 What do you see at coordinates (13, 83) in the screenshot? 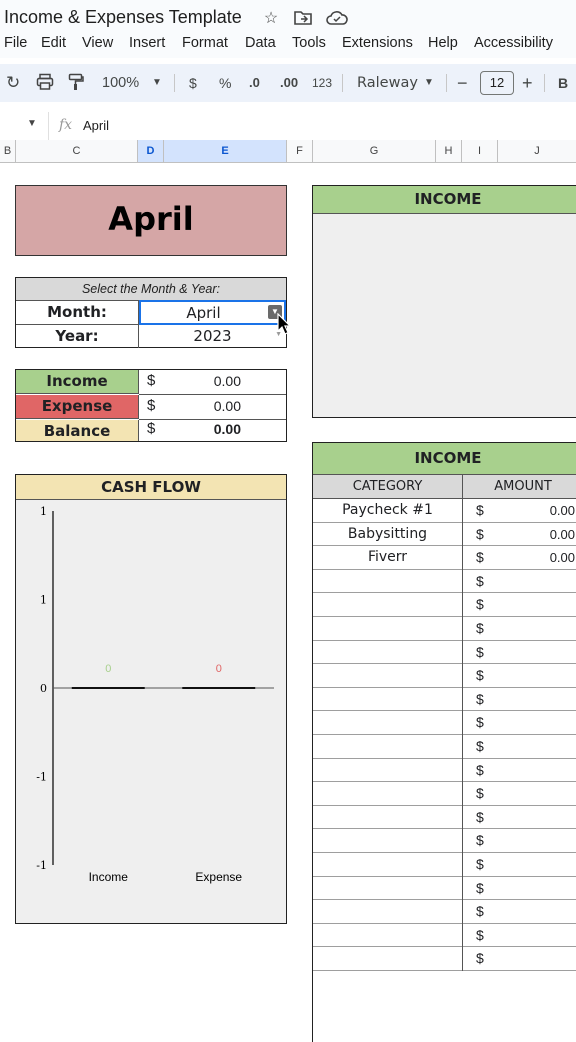
I see `redo-icon: ↻` at bounding box center [13, 83].